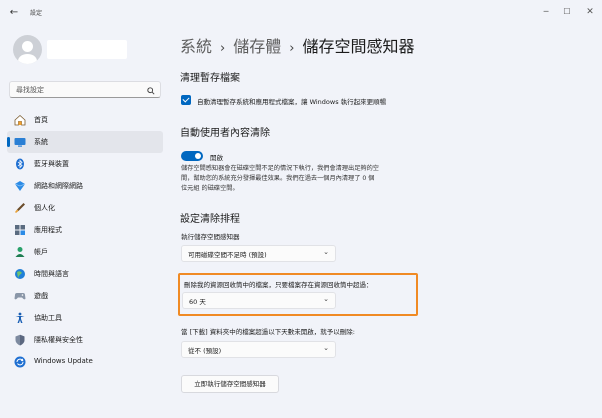  What do you see at coordinates (85, 252) in the screenshot?
I see `sidebar-item-accounts: 帳戶` at bounding box center [85, 252].